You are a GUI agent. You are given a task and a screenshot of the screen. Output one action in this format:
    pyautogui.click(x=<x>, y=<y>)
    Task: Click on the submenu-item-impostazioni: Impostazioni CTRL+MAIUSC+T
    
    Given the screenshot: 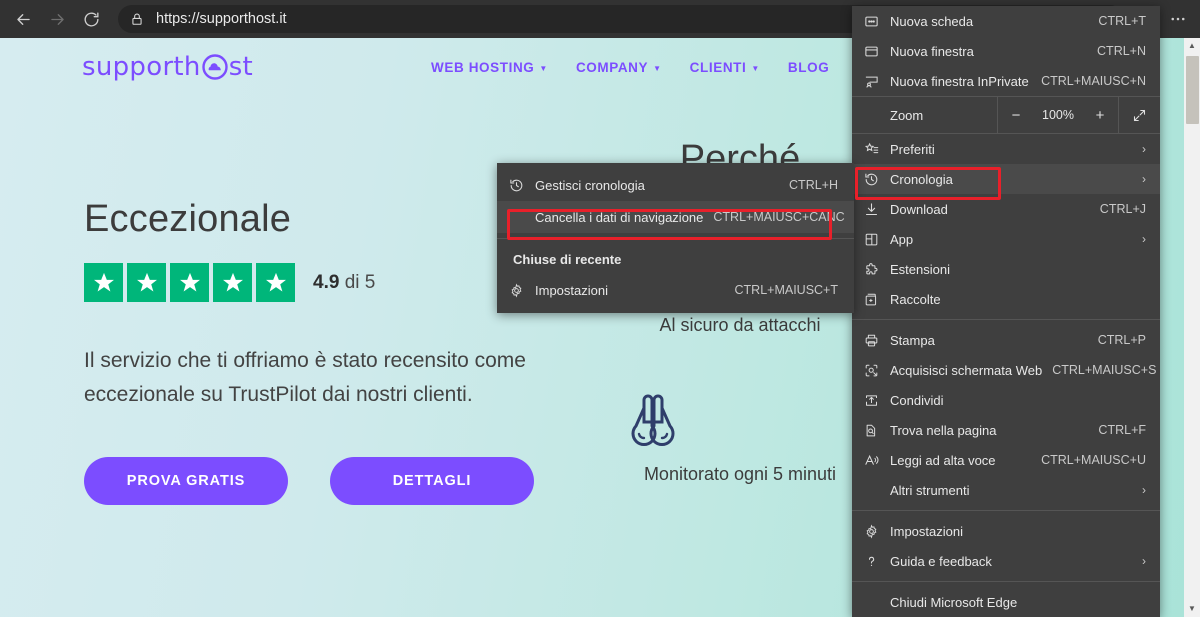 What is the action you would take?
    pyautogui.click(x=675, y=290)
    